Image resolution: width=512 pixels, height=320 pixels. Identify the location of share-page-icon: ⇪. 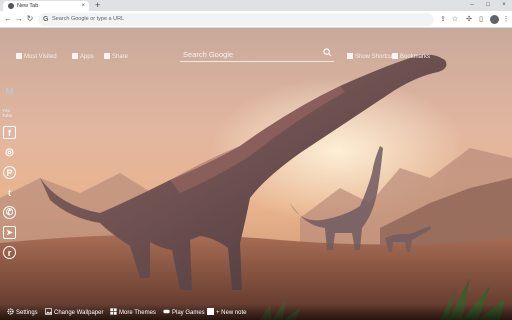
(443, 19).